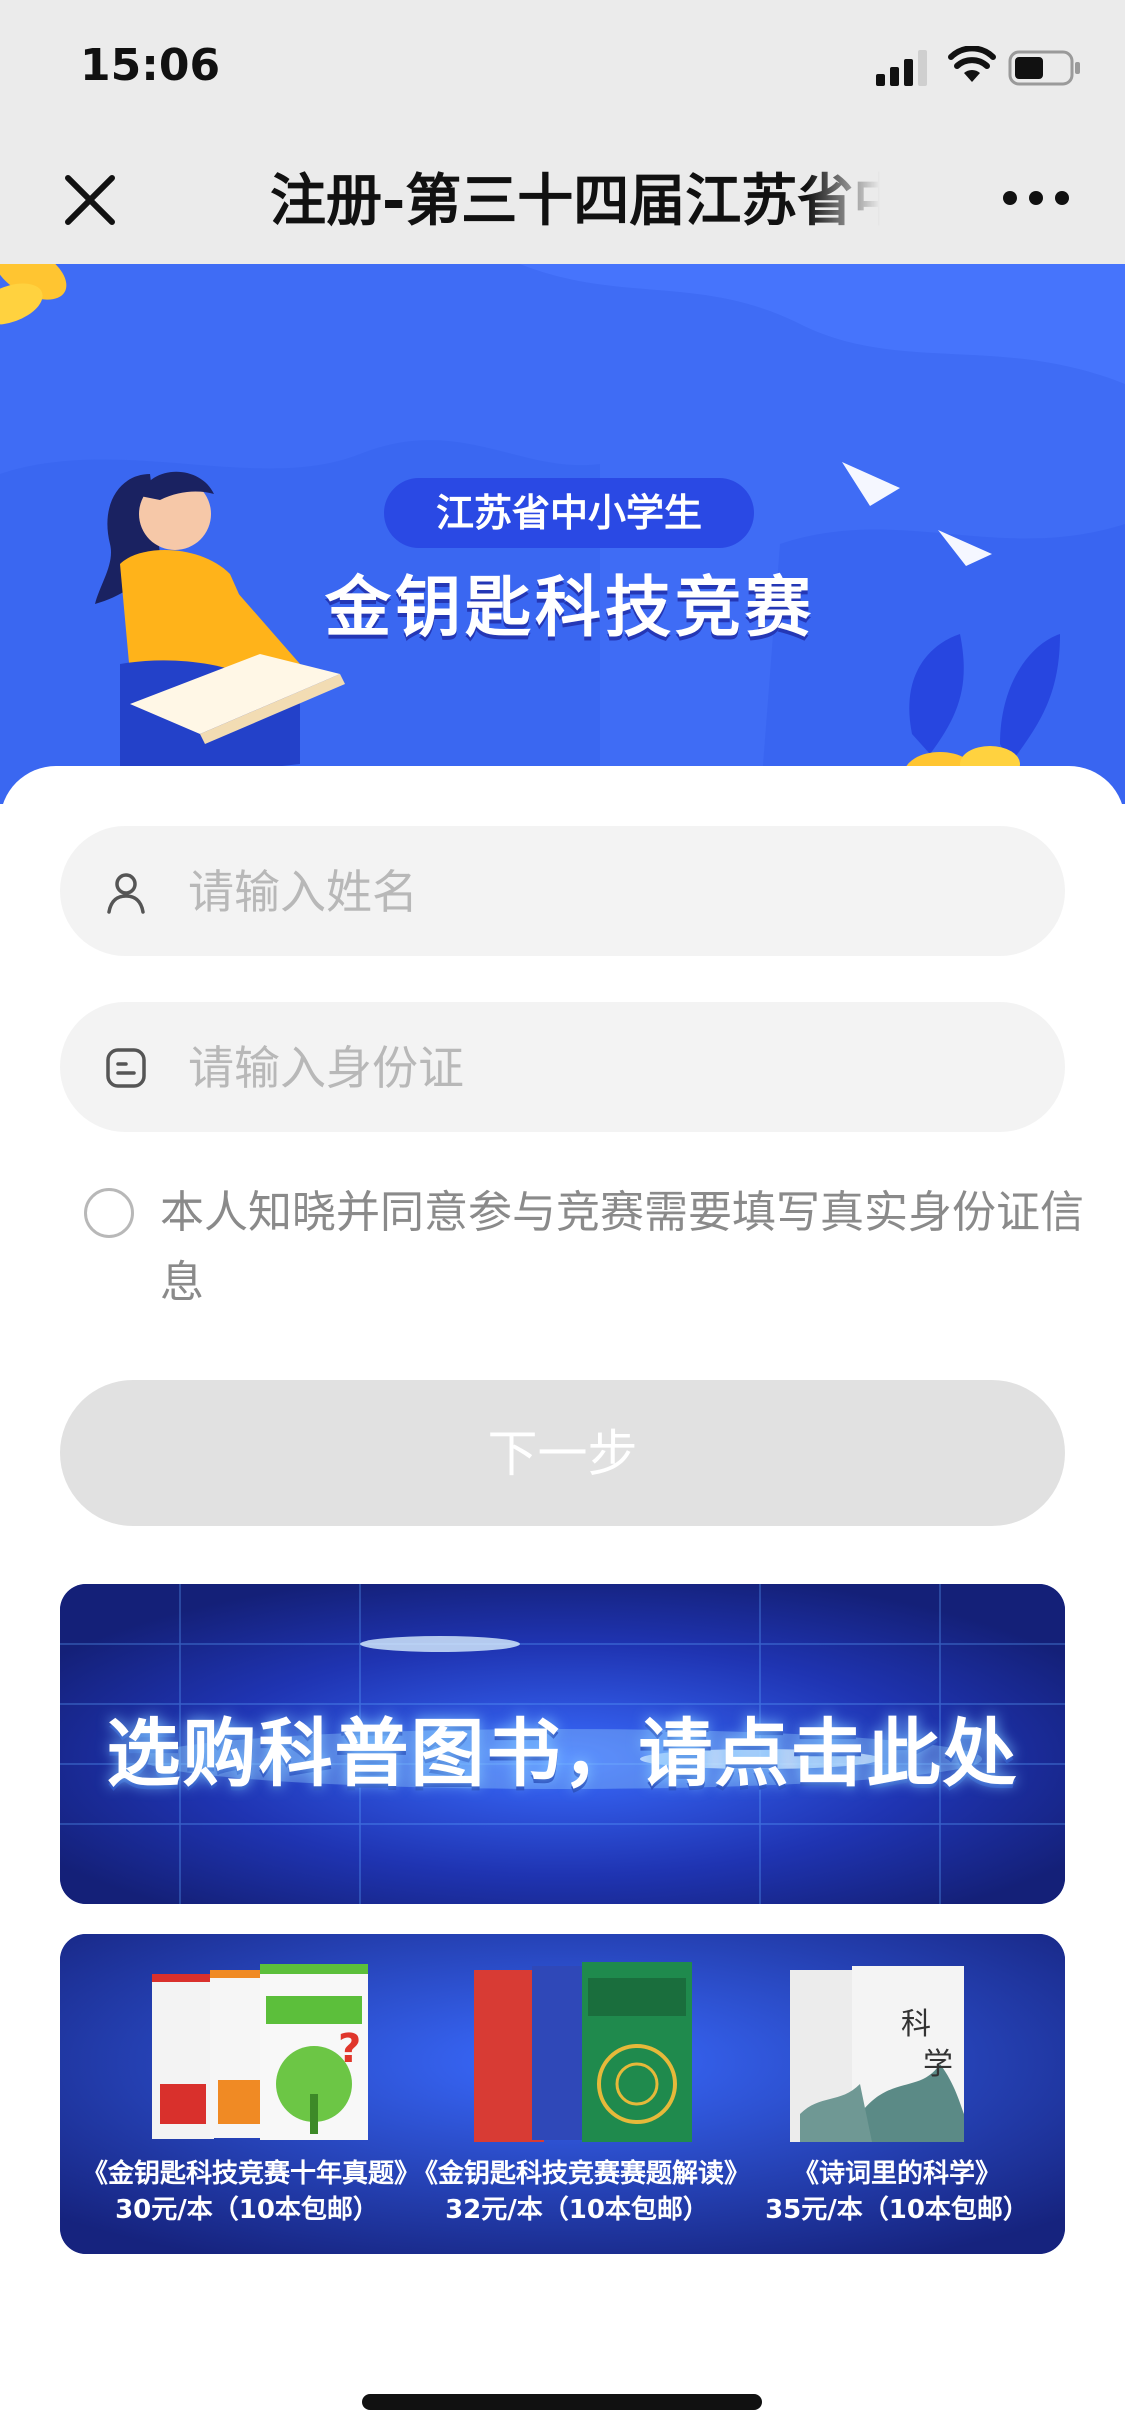  What do you see at coordinates (1044, 68) in the screenshot?
I see `battery-icon` at bounding box center [1044, 68].